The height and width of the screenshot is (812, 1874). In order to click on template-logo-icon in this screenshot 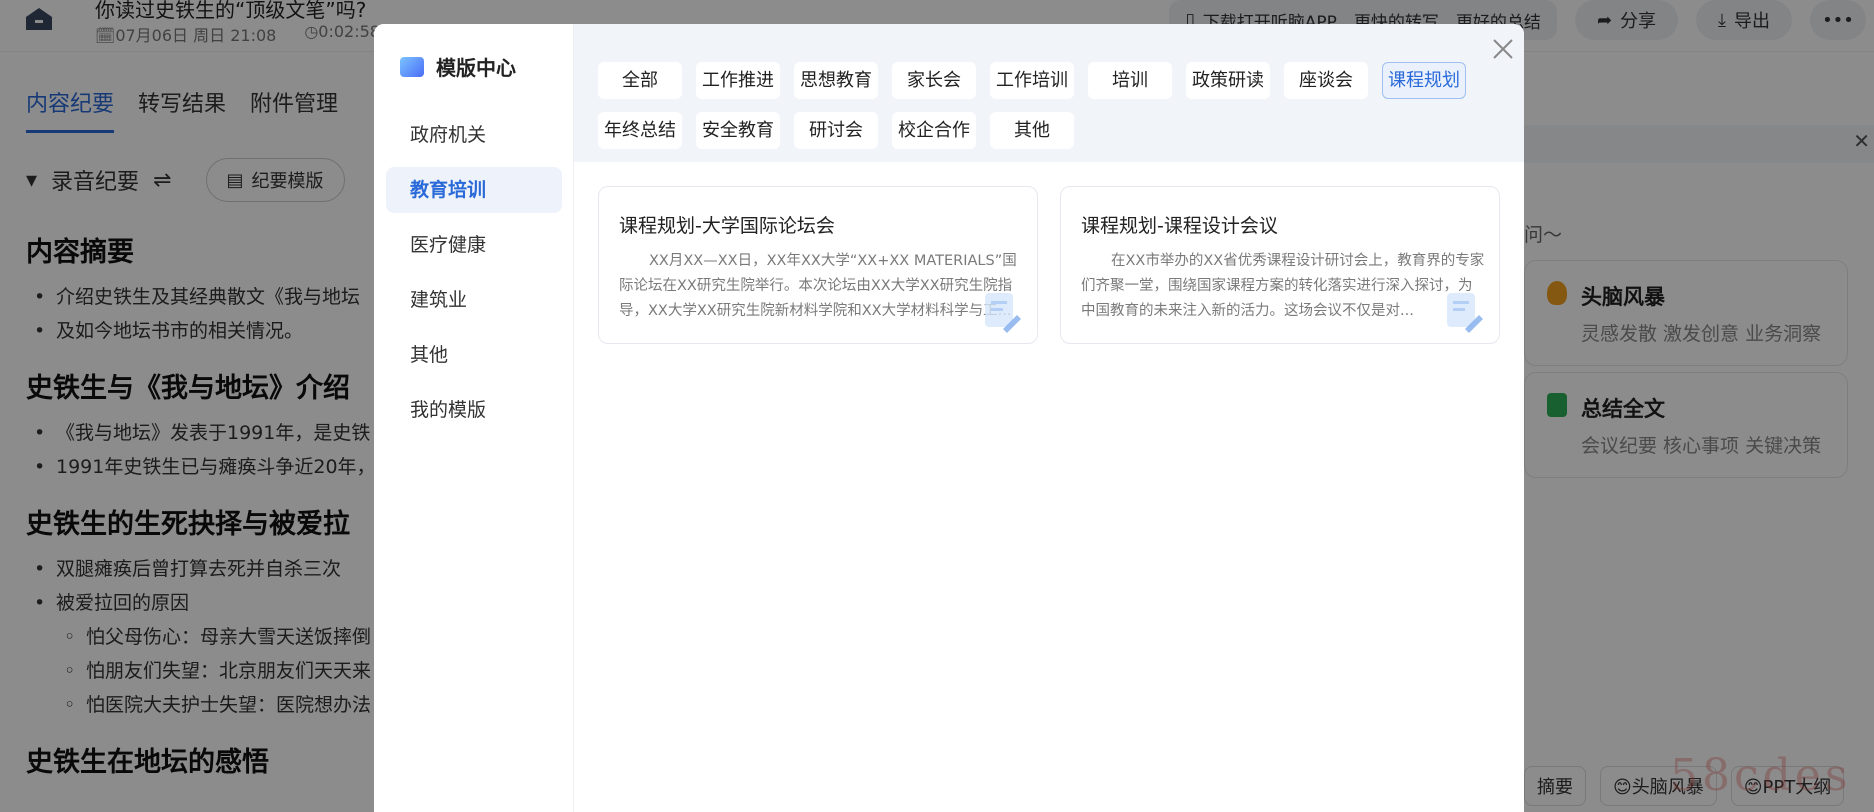, I will do `click(412, 66)`.